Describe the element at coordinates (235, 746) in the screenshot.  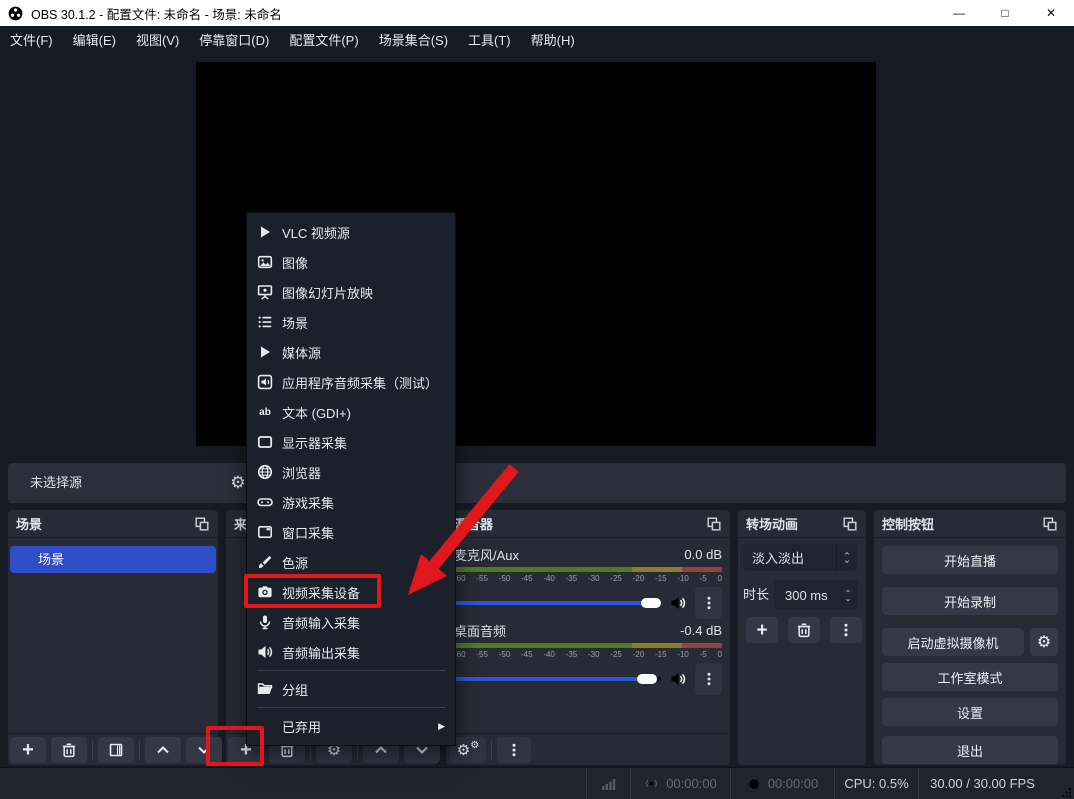
I see `annotation-box-add-source-button` at that location.